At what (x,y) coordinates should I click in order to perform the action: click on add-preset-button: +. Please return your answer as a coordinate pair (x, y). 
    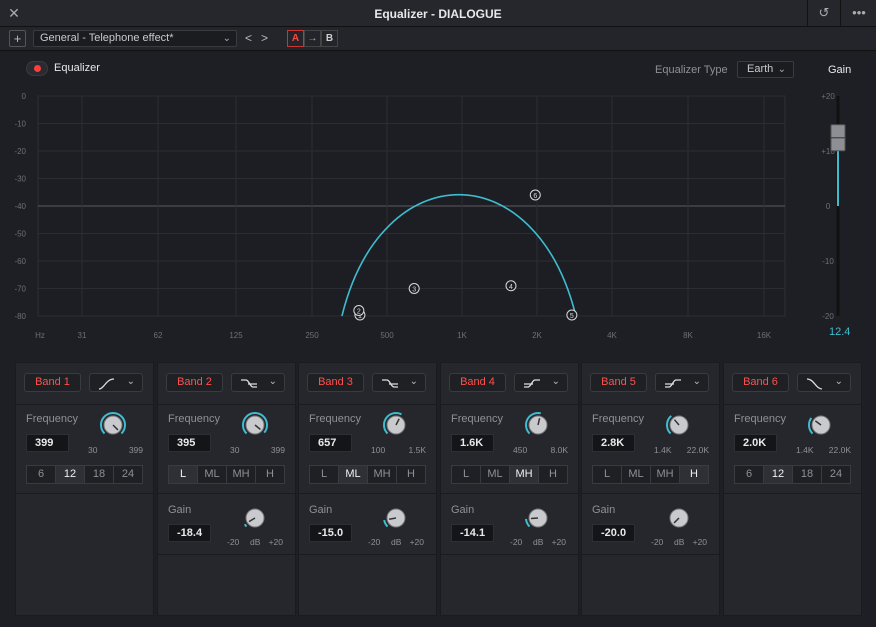
    Looking at the image, I should click on (17, 38).